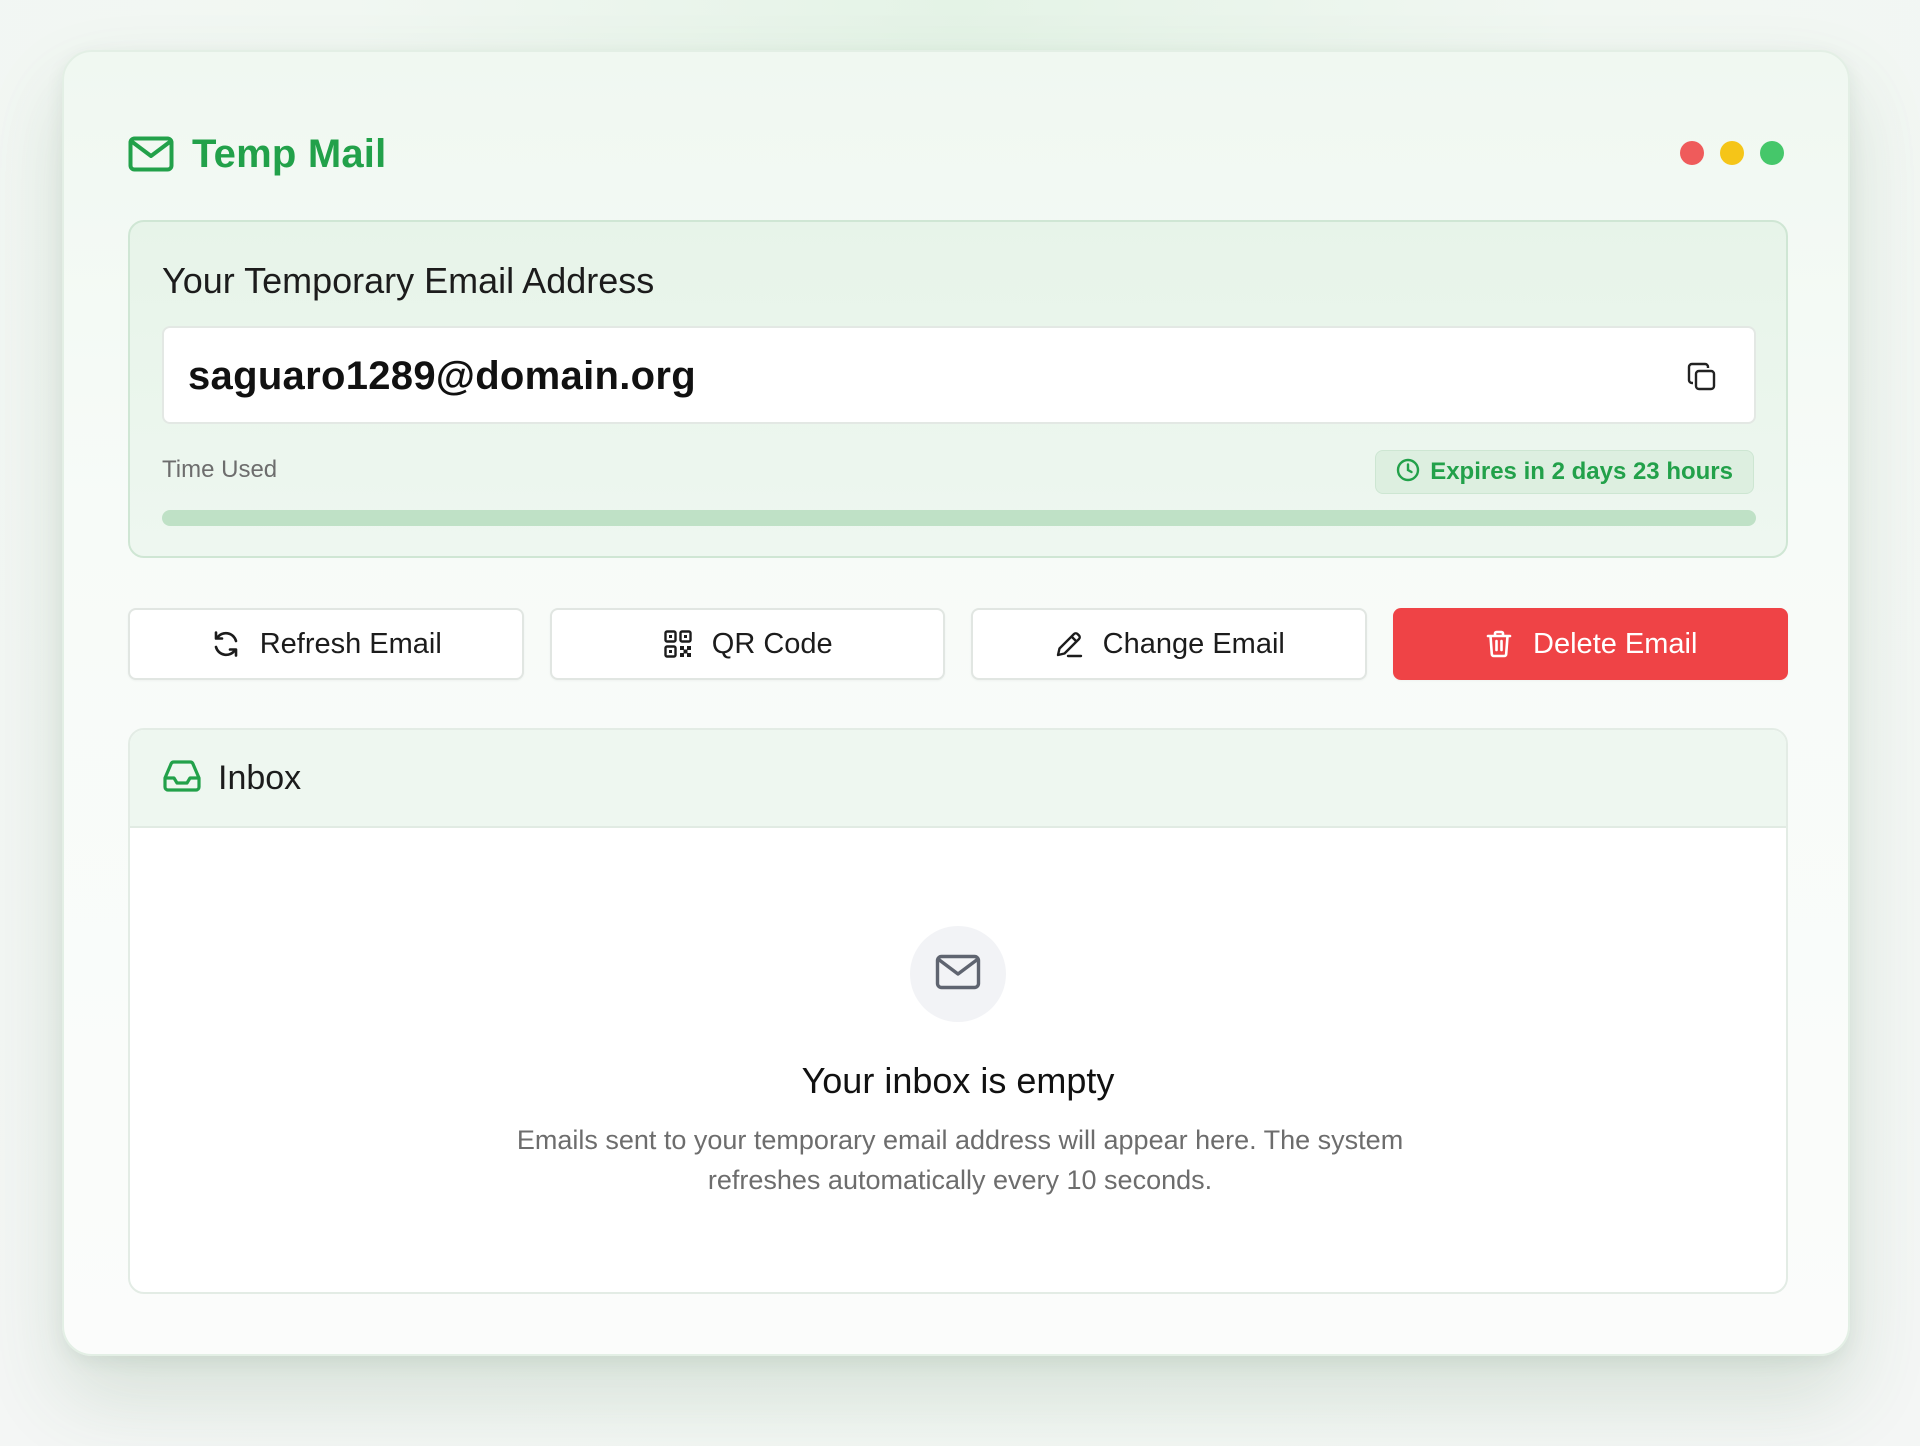 The width and height of the screenshot is (1920, 1446). Describe the element at coordinates (958, 779) in the screenshot. I see `inbox-header: Inbox` at that location.